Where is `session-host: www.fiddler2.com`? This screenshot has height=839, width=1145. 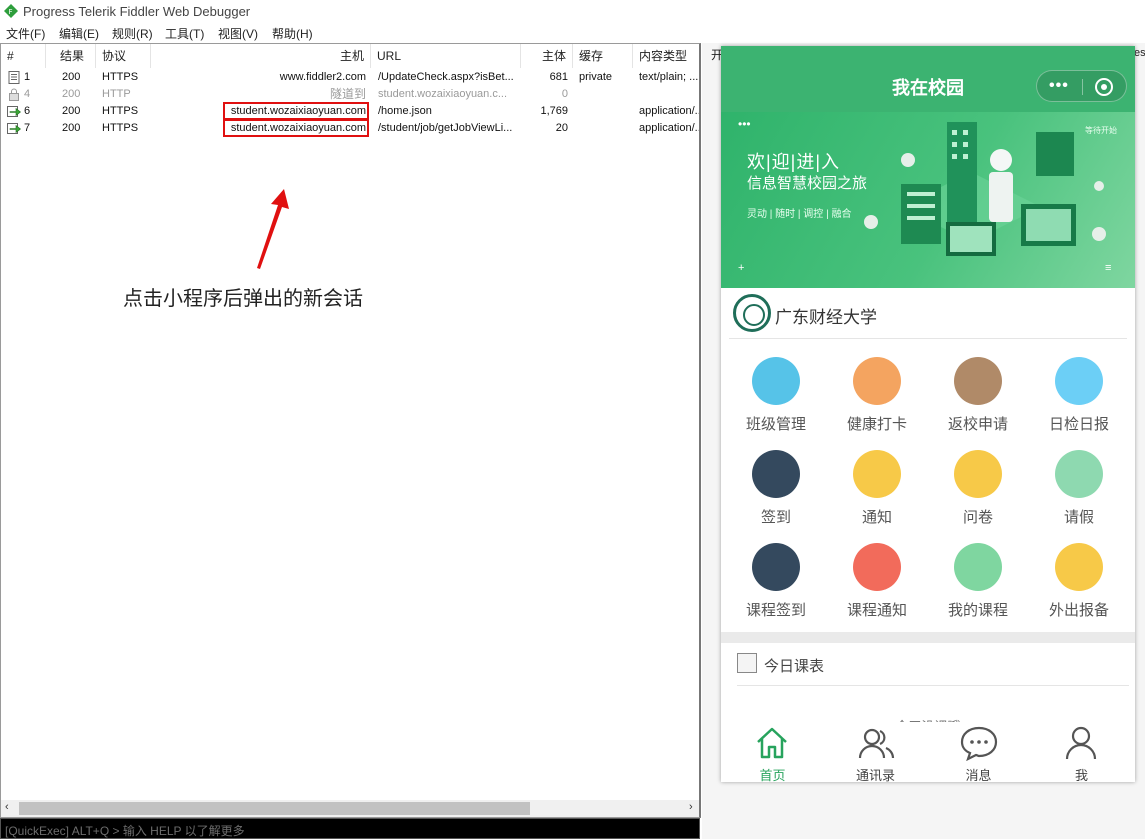 session-host: www.fiddler2.com is located at coordinates (322, 77).